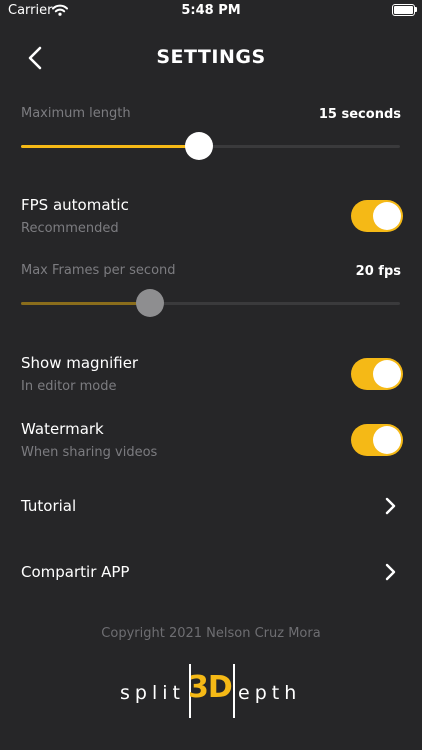 The image size is (422, 750). I want to click on watermark-toggle, so click(377, 440).